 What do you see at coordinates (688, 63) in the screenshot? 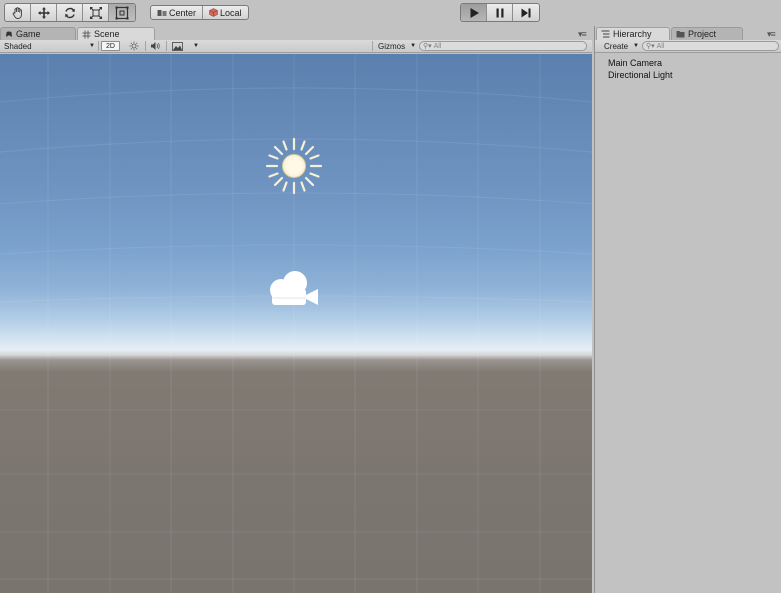
I see `hierarchy-item-main-camera: Main Camera` at bounding box center [688, 63].